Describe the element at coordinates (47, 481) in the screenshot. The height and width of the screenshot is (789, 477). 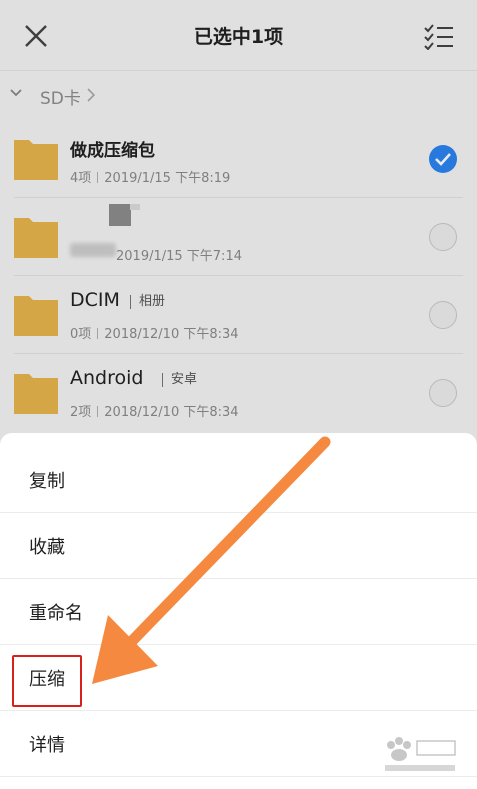
I see `menu-item-label: 复制` at that location.